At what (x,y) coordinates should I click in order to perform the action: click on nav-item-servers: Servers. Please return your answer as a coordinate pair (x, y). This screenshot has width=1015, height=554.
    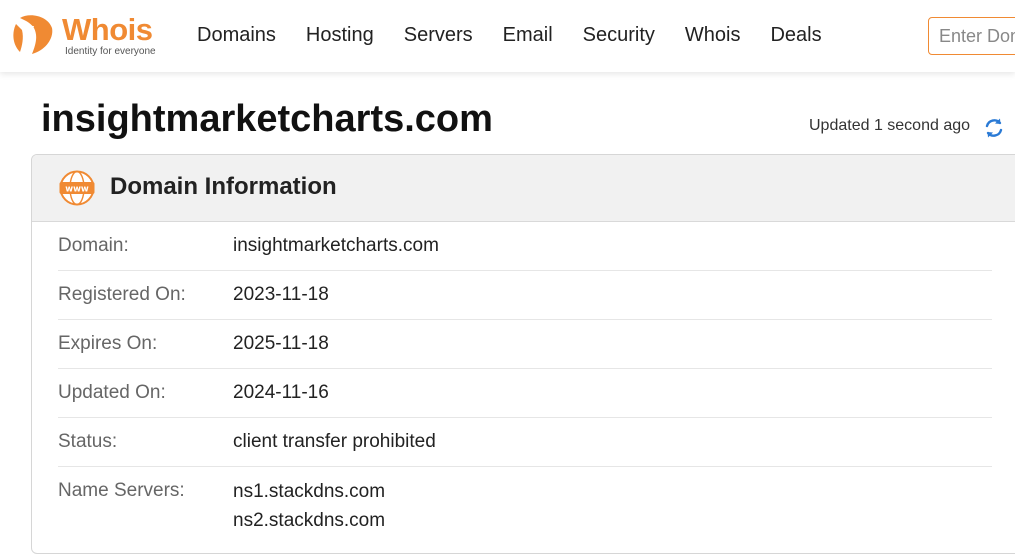
    Looking at the image, I should click on (438, 35).